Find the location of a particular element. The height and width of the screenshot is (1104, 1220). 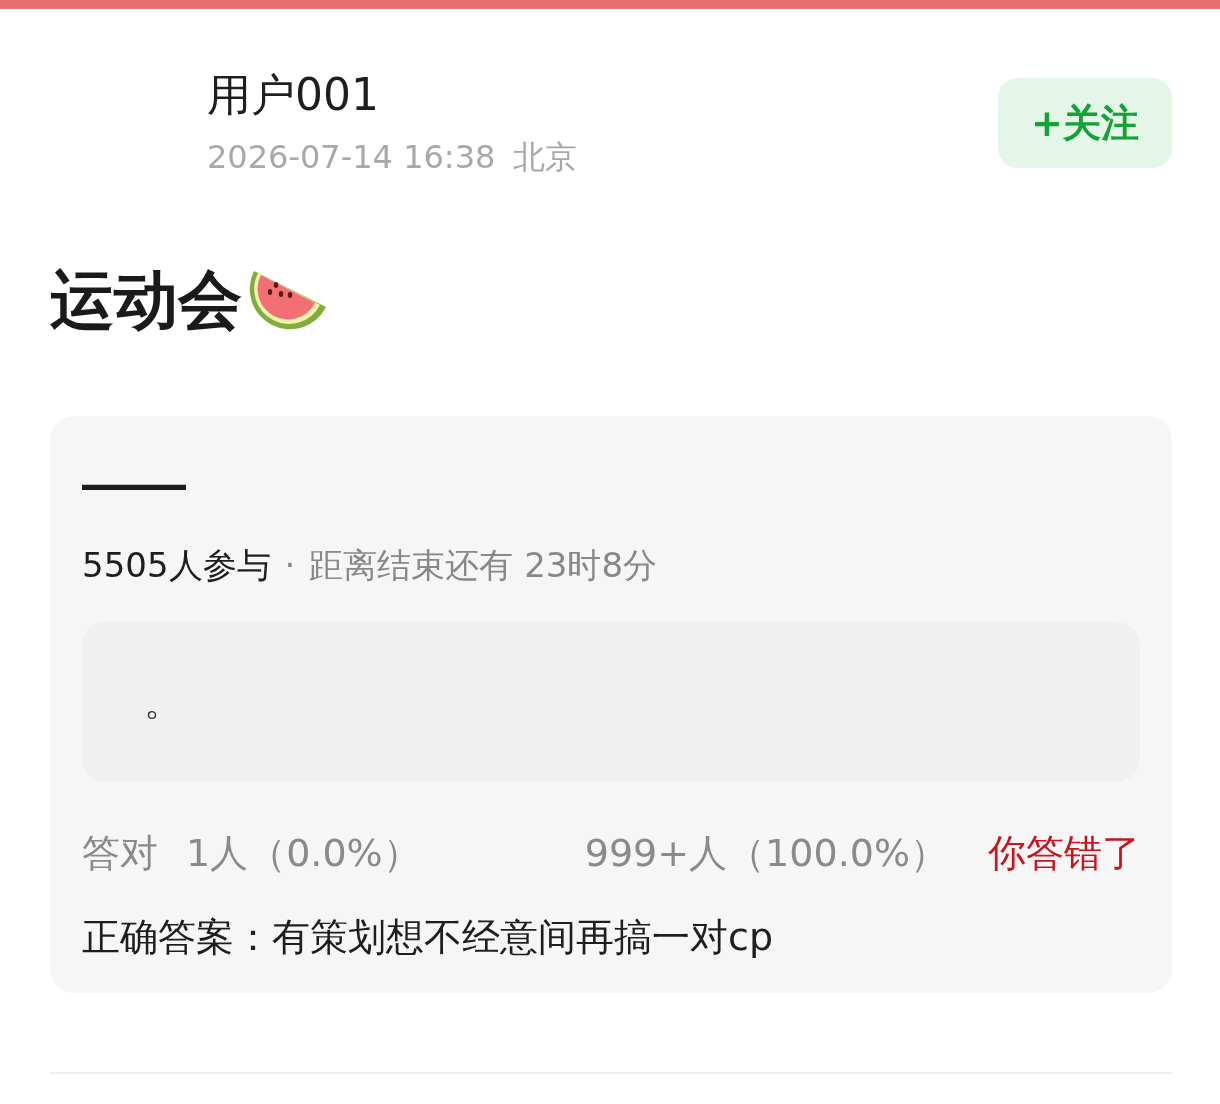

post-date: 2026-07-14 16:38 is located at coordinates (351, 157).